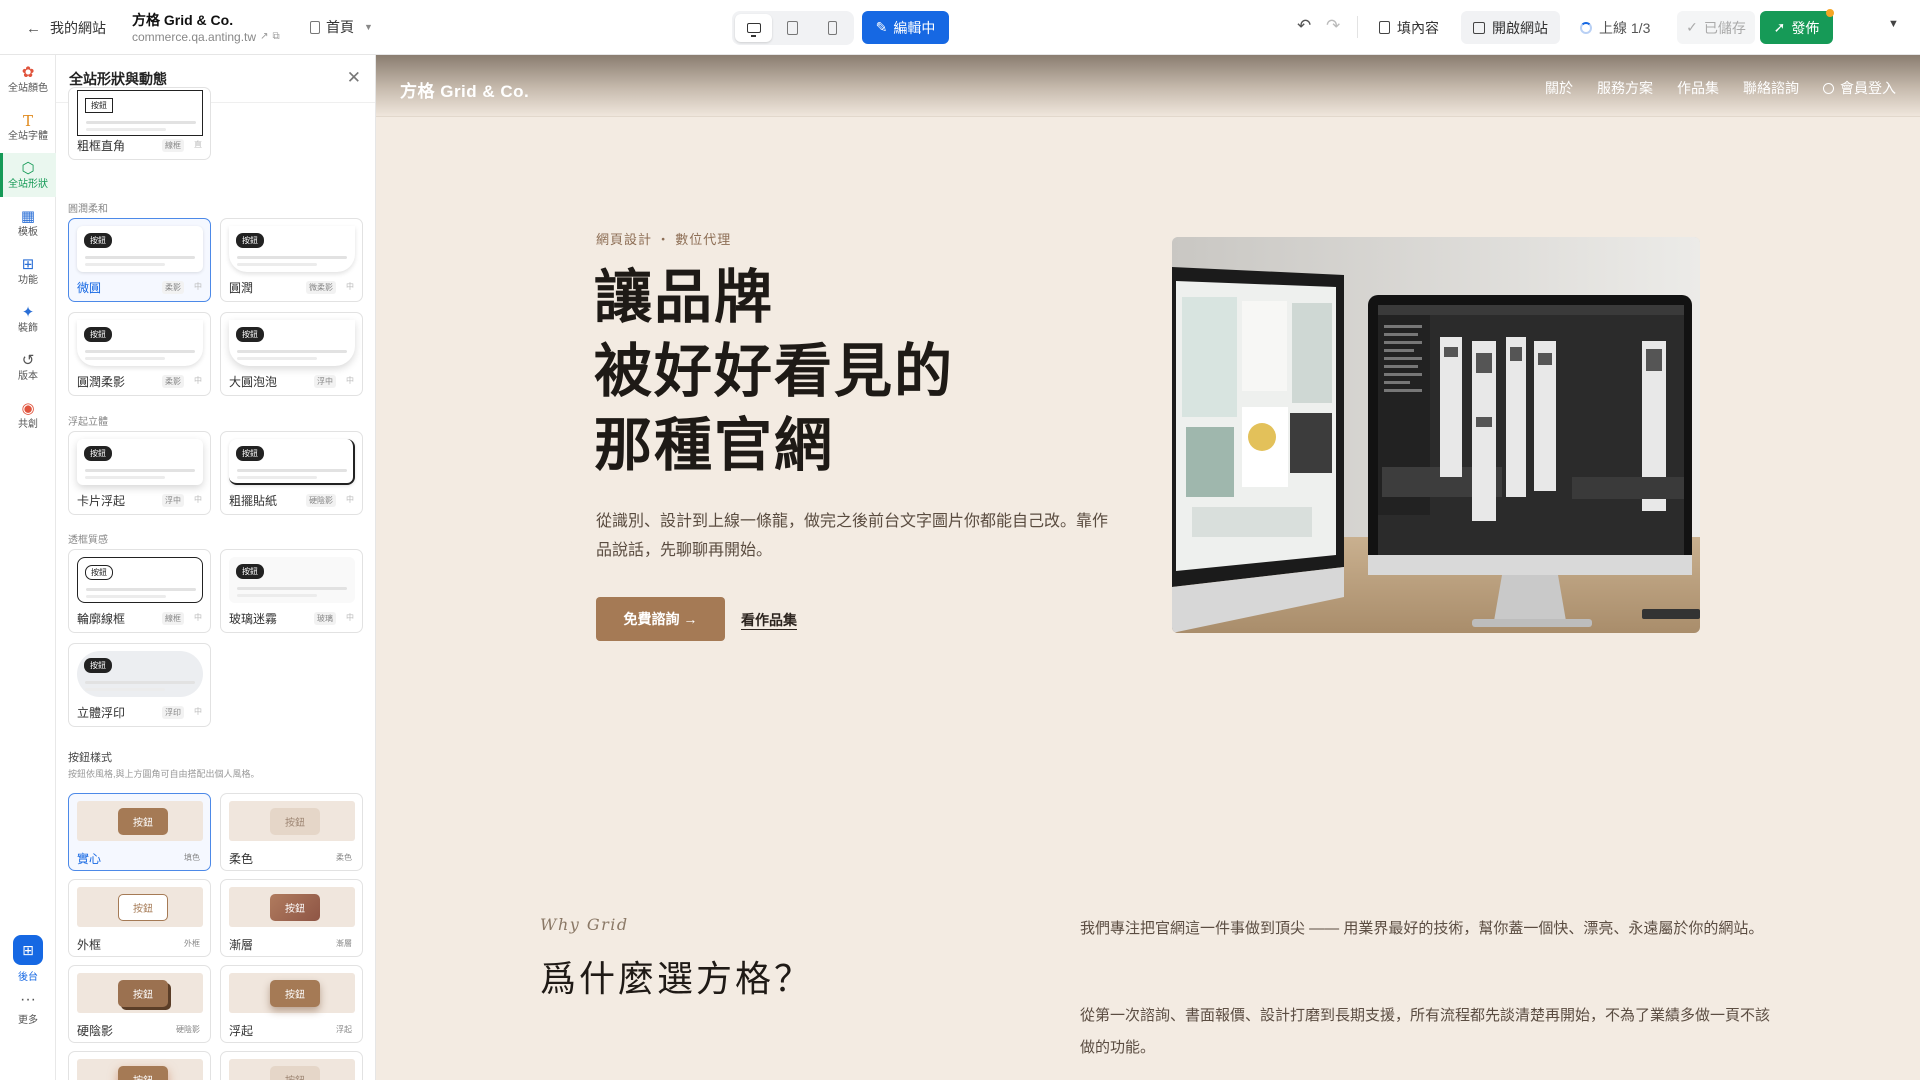  What do you see at coordinates (89, 288) in the screenshot?
I see `shape-name: 微圓` at bounding box center [89, 288].